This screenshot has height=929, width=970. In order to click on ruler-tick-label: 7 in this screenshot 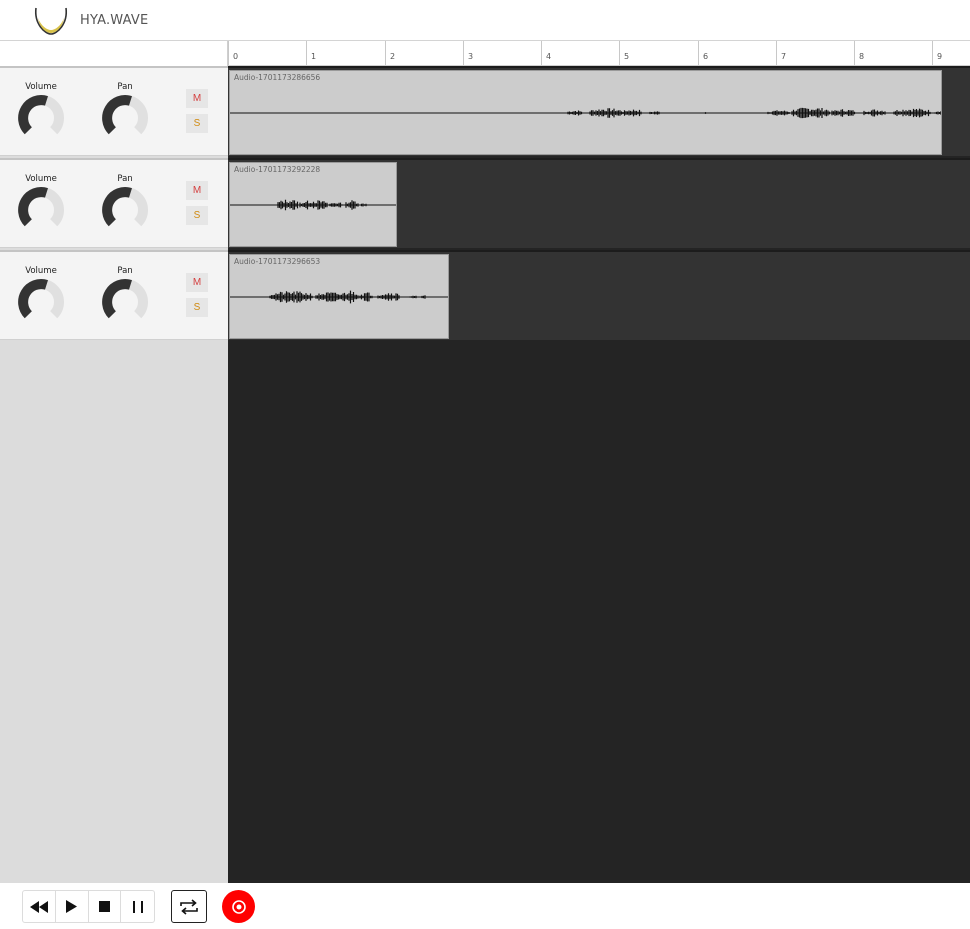, I will do `click(784, 56)`.